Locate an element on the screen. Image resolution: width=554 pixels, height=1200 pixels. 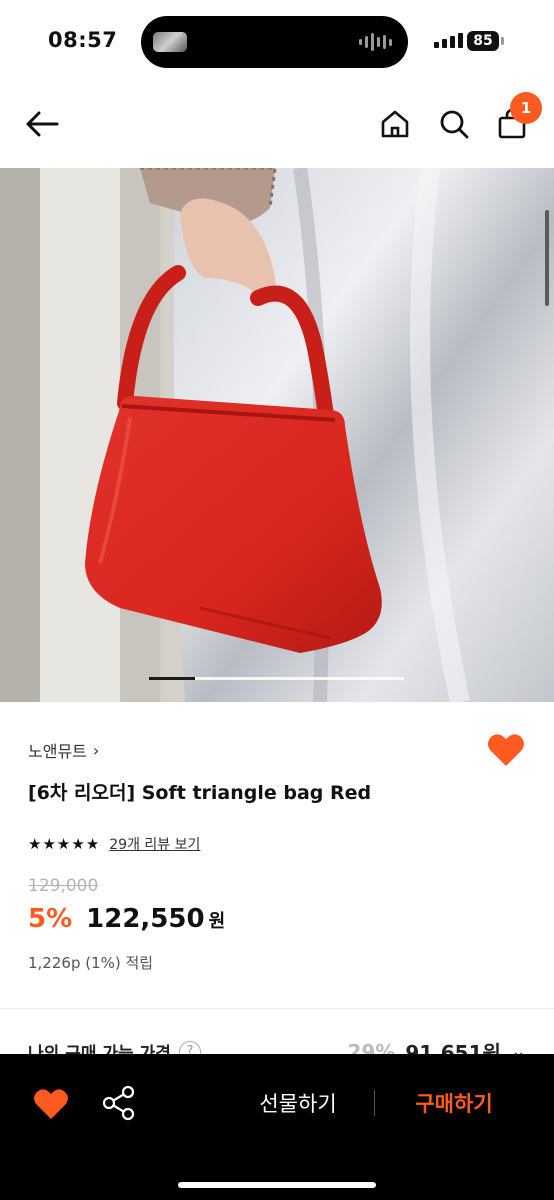
dynamic-island is located at coordinates (274, 42).